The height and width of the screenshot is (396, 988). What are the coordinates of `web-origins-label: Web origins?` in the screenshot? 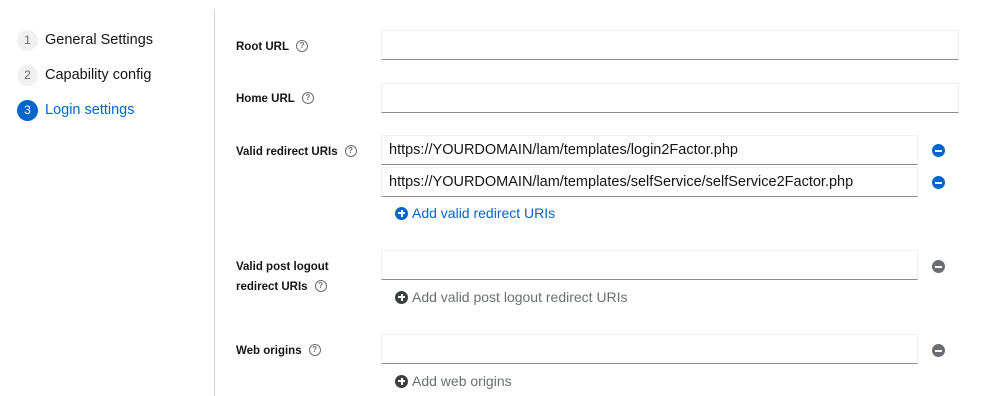 It's located at (278, 351).